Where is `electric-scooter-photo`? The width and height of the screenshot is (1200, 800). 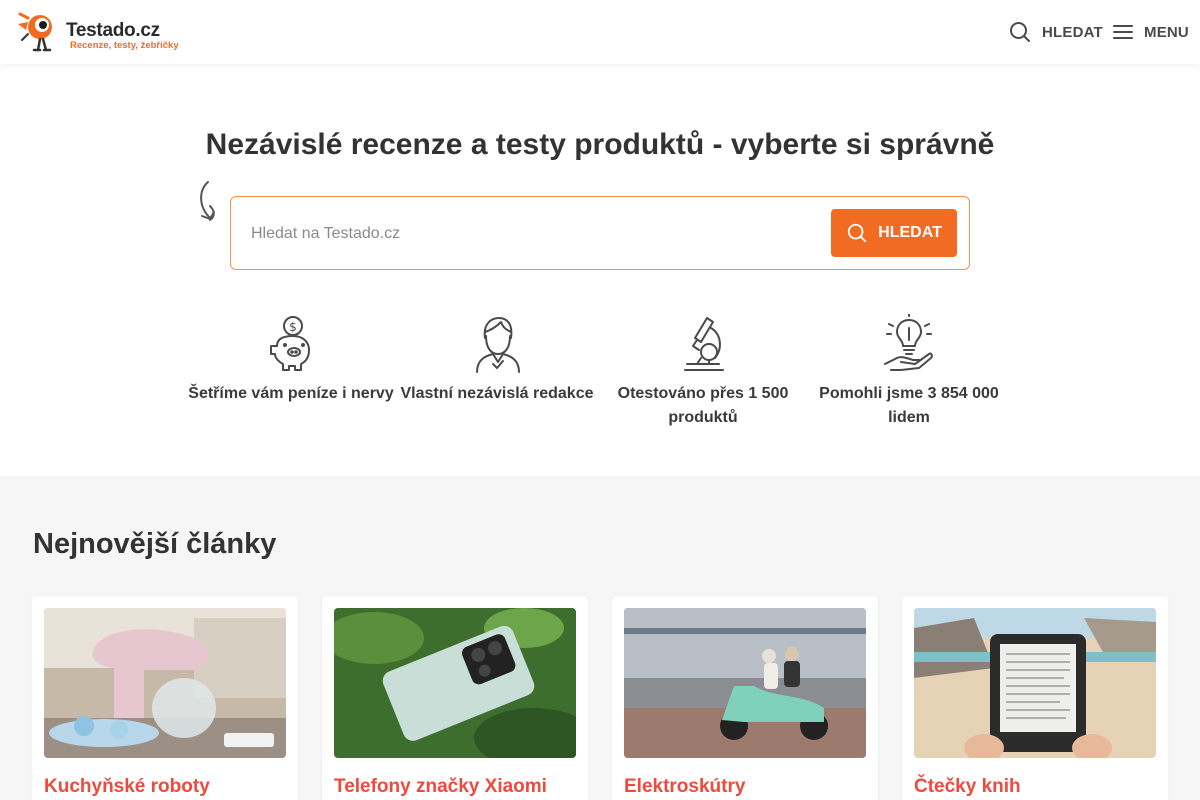
electric-scooter-photo is located at coordinates (745, 683).